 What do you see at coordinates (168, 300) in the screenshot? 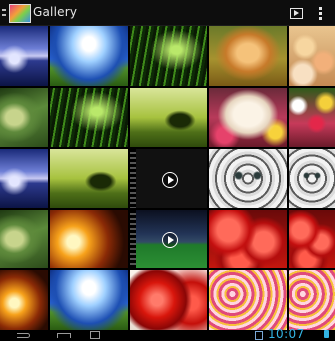
I see `photo-apples` at bounding box center [168, 300].